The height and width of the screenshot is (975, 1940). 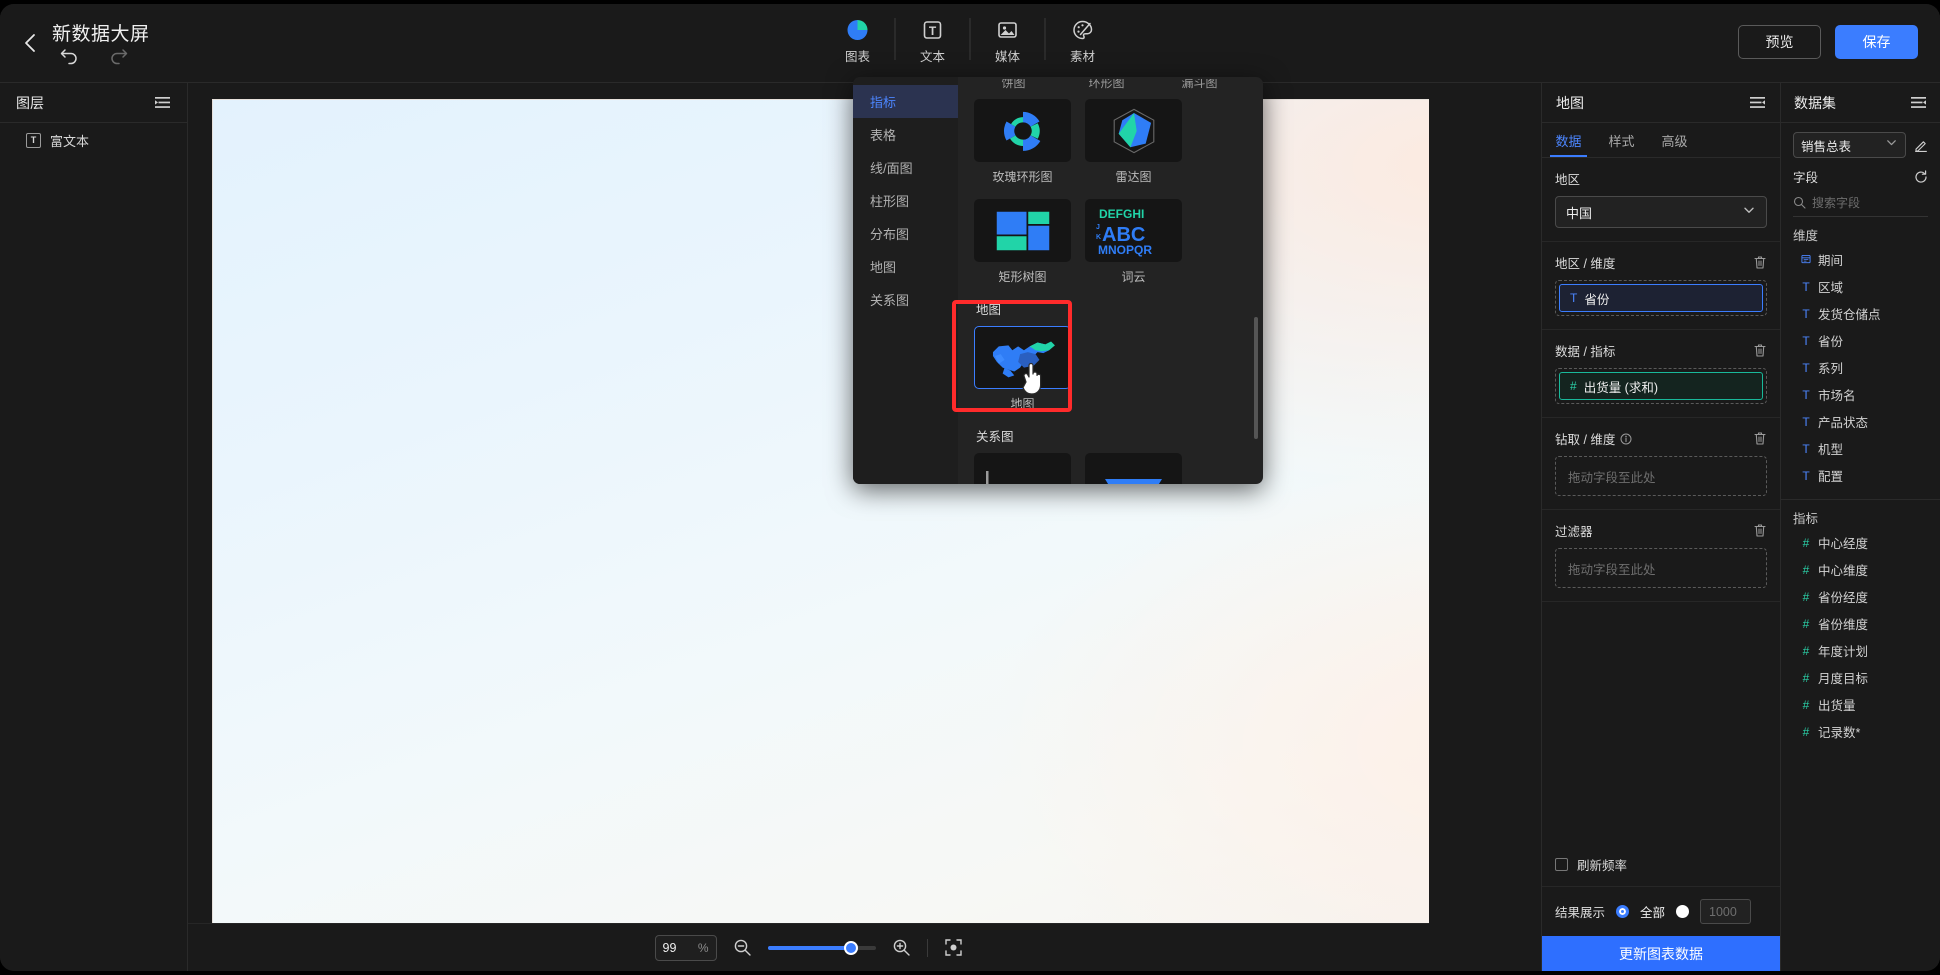 What do you see at coordinates (933, 31) in the screenshot?
I see `svg-text: T` at bounding box center [933, 31].